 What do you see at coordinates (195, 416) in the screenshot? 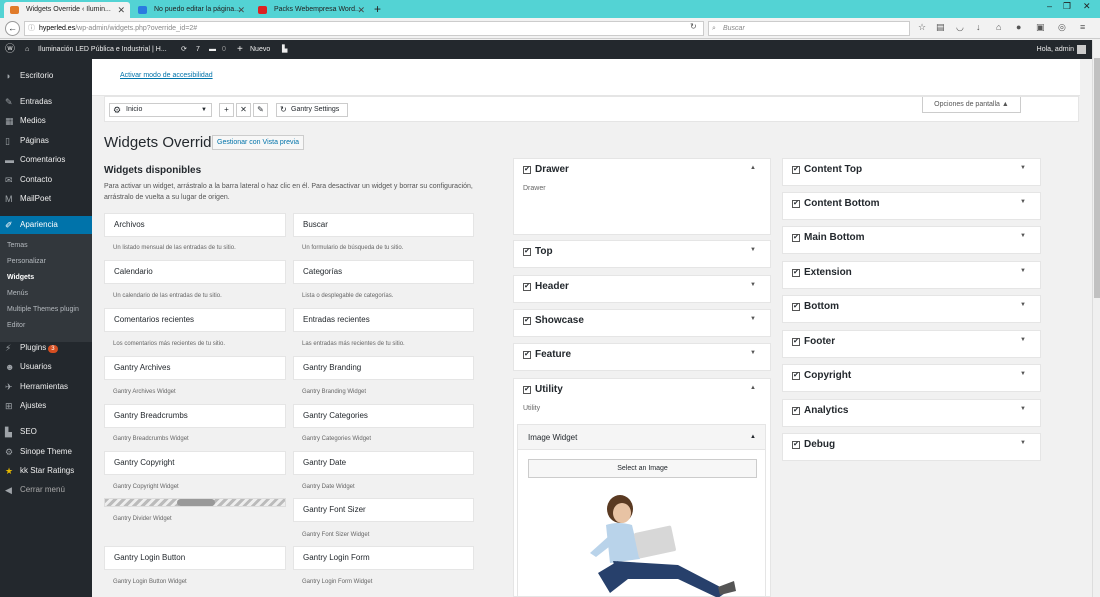
I see `widget-gantry-breadcrumbs: Gantry Breadcrumbs` at bounding box center [195, 416].